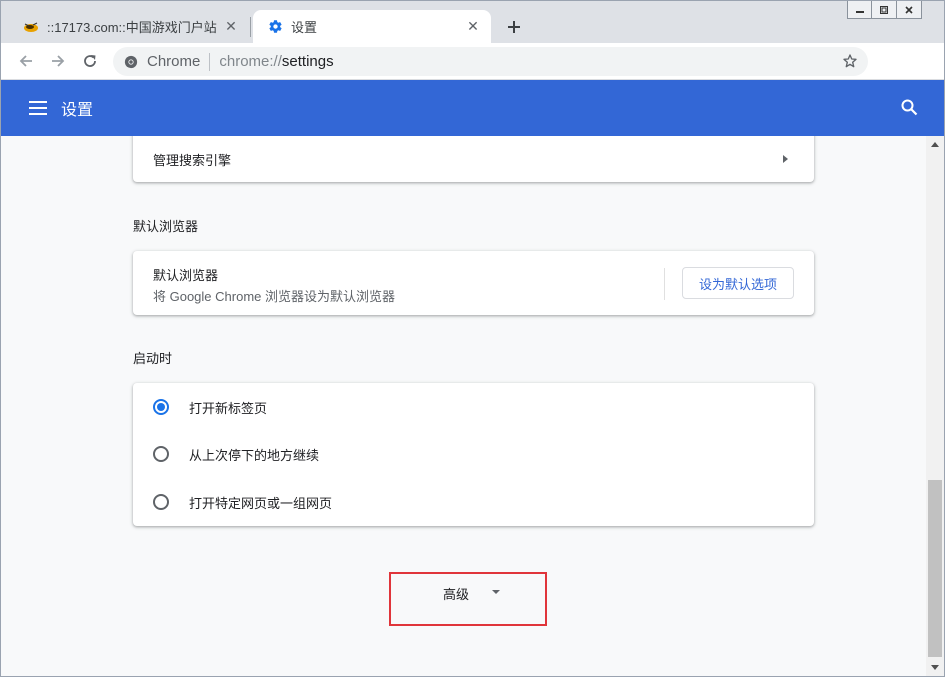 The image size is (945, 677). Describe the element at coordinates (161, 407) in the screenshot. I see `radio-button-checked` at that location.